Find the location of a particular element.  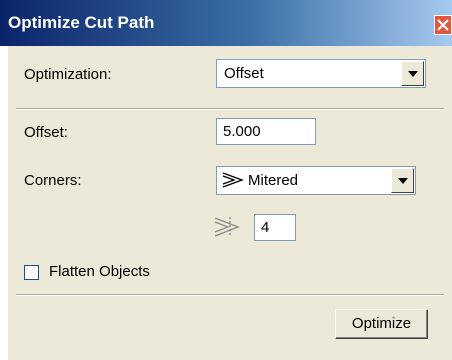

corners-label: Corners: is located at coordinates (53, 180).